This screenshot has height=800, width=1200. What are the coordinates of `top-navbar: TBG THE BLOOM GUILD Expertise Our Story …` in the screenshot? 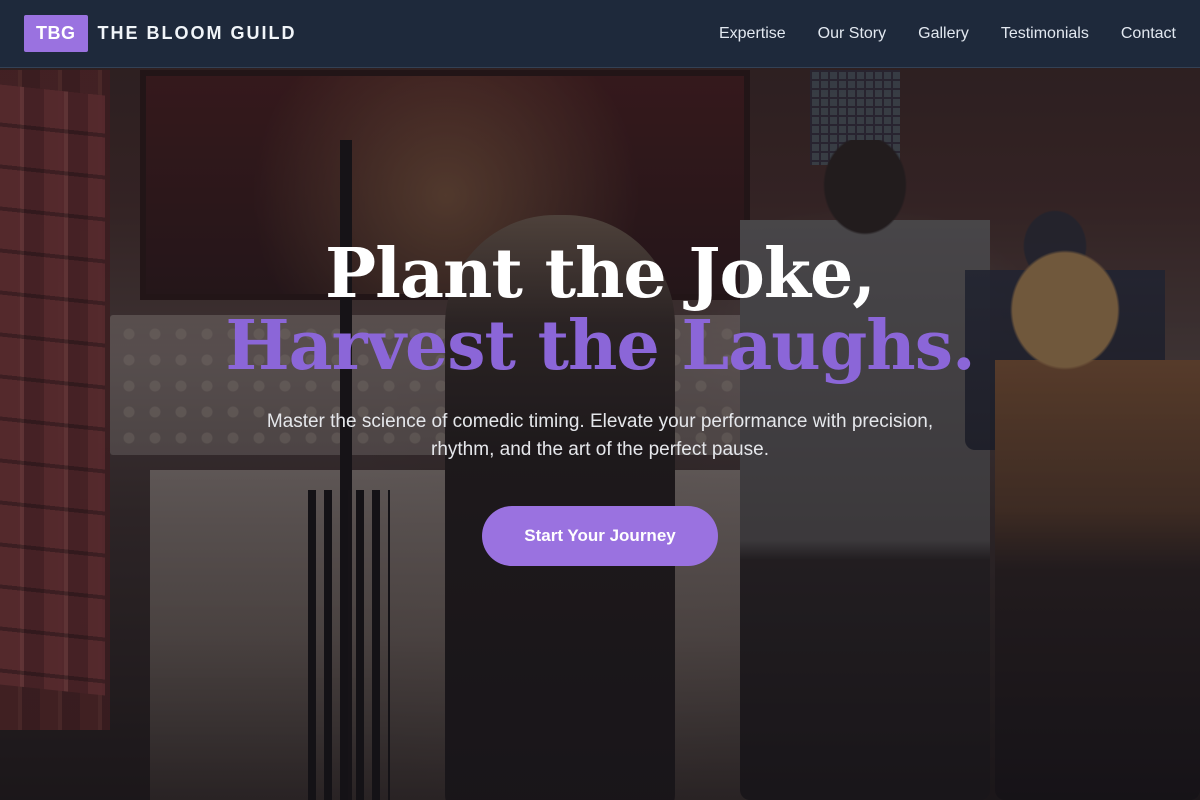 It's located at (600, 34).